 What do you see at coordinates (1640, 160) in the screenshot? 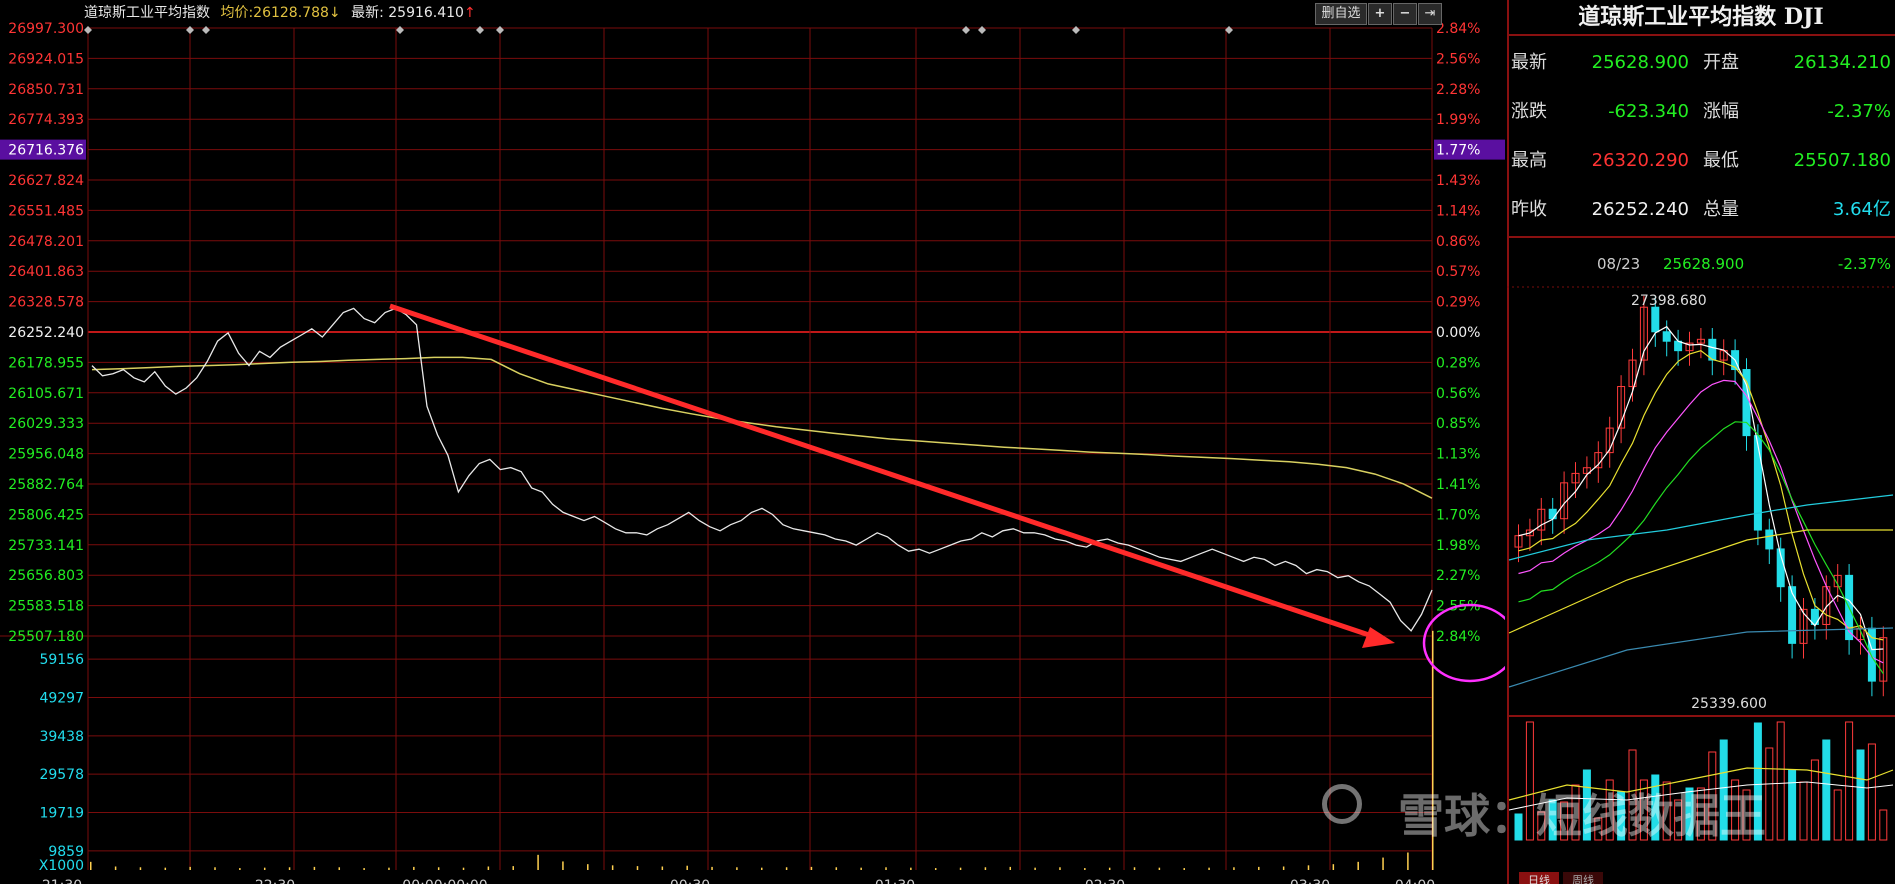
I see `quote-value: 26320.290` at bounding box center [1640, 160].